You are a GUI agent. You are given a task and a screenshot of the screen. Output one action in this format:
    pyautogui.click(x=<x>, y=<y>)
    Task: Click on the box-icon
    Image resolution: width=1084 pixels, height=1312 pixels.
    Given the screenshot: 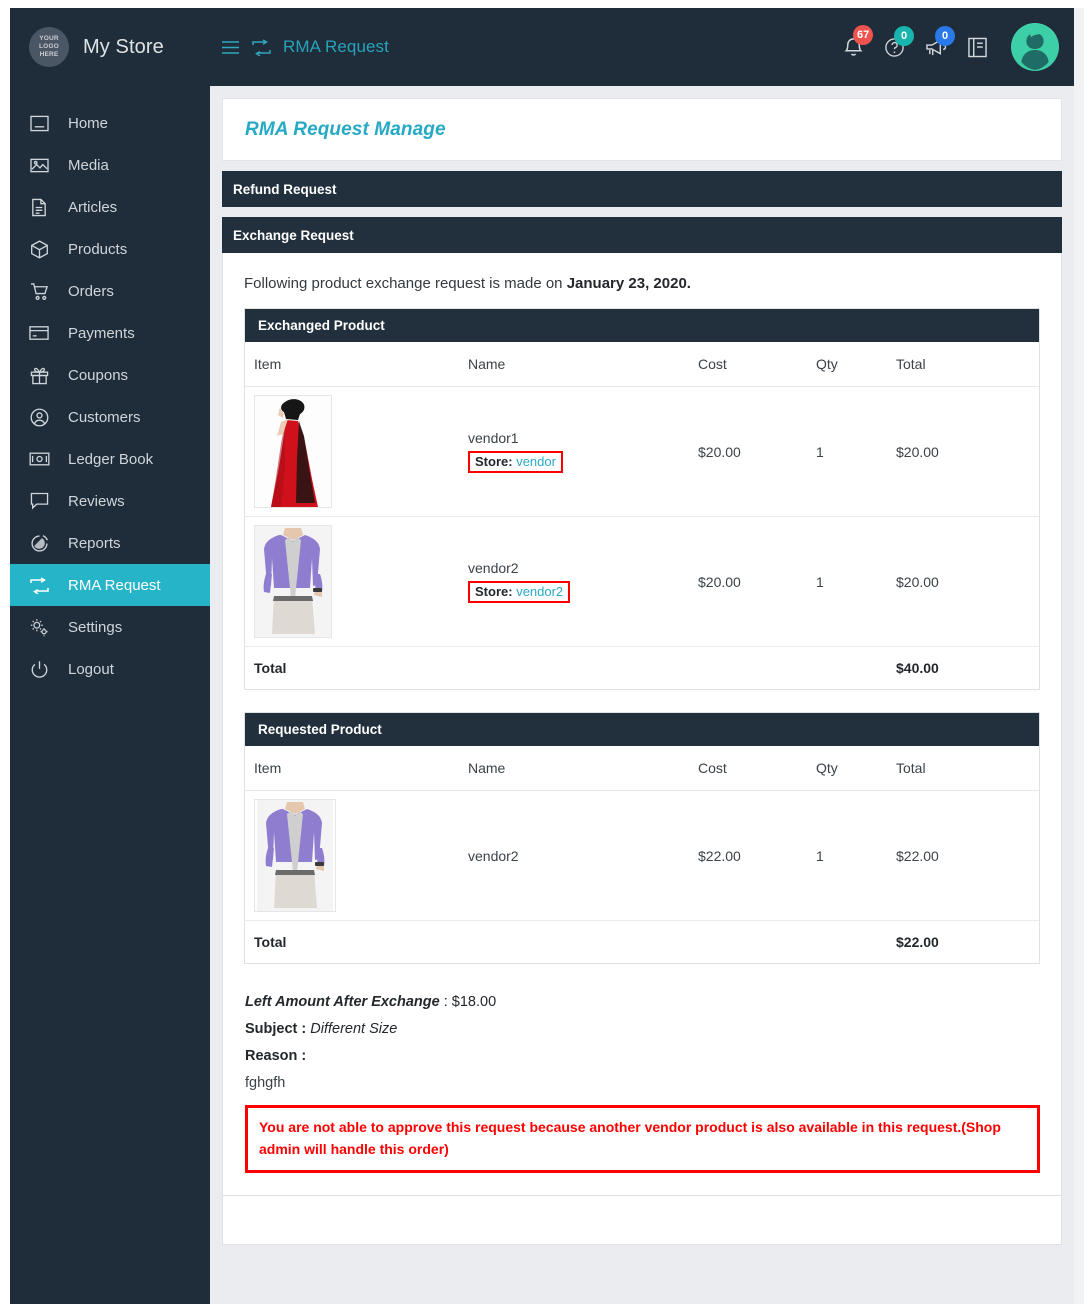 What is the action you would take?
    pyautogui.click(x=39, y=249)
    